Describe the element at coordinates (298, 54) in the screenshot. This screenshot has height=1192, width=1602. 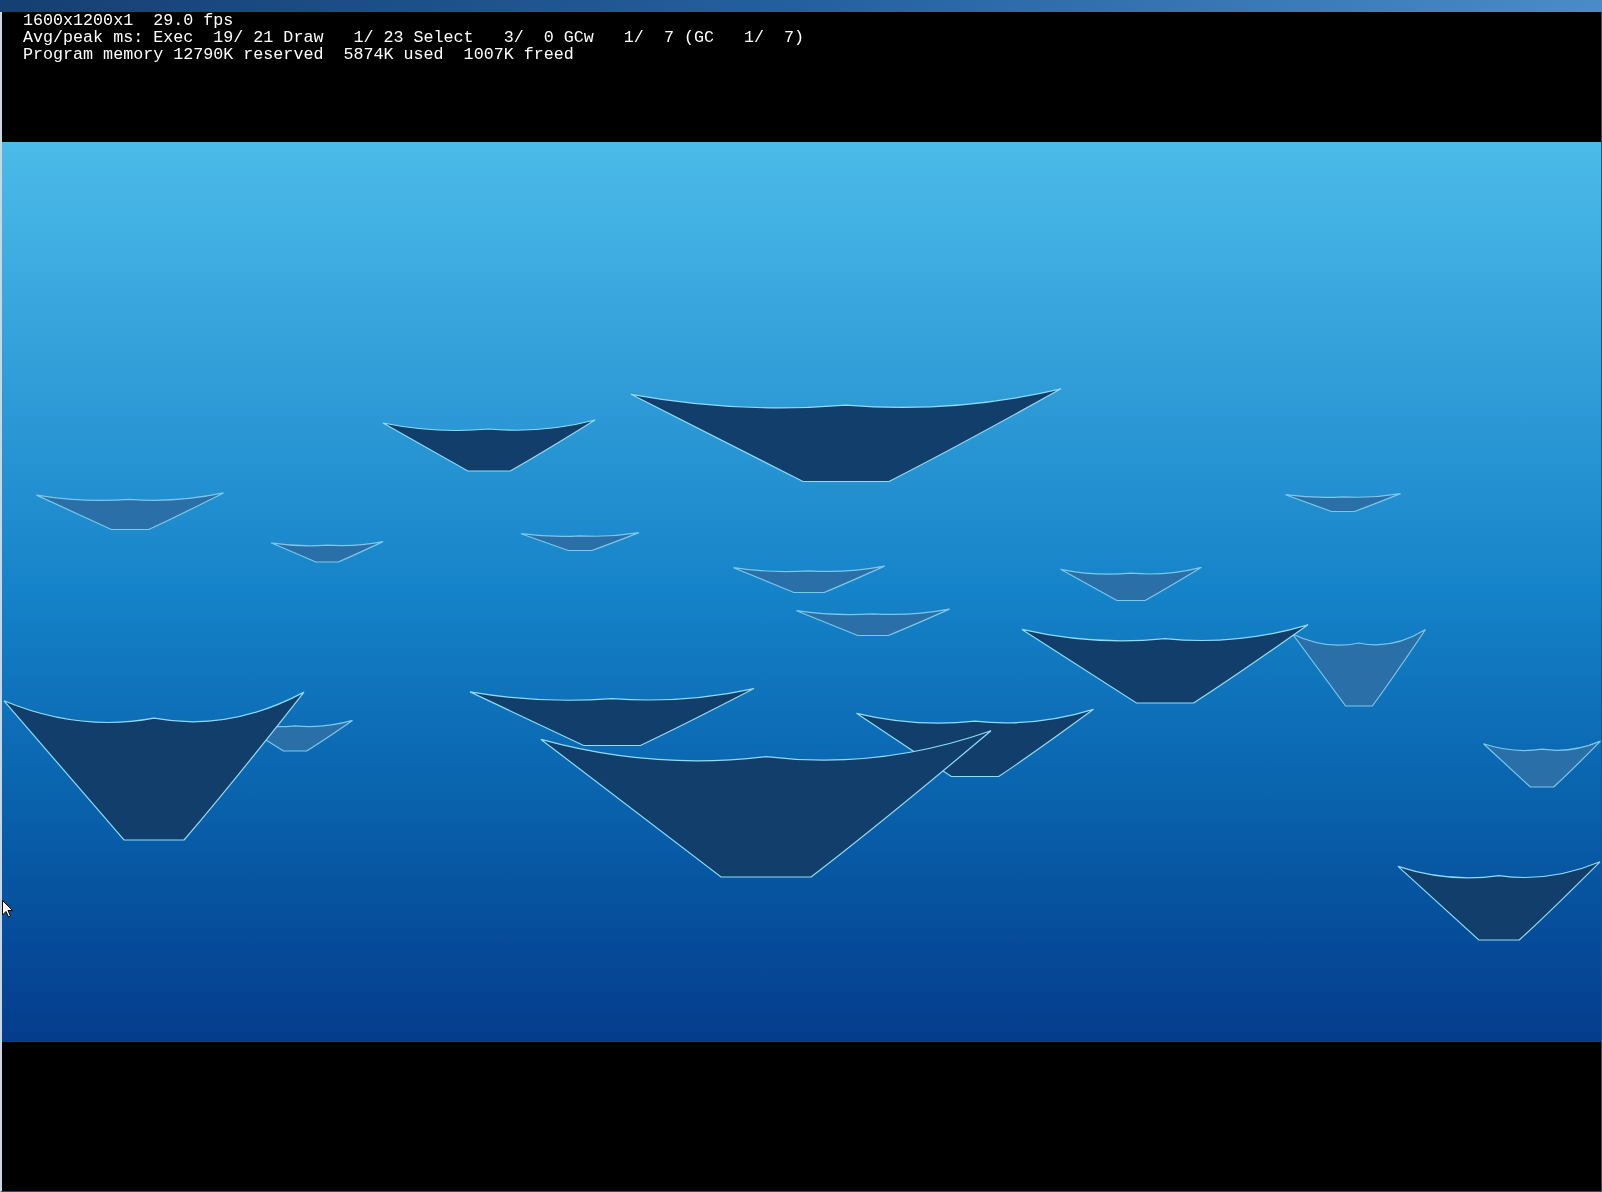
I see `debug-stats-text: Program memory 12790K reserved 5874K used 1007K freed` at that location.